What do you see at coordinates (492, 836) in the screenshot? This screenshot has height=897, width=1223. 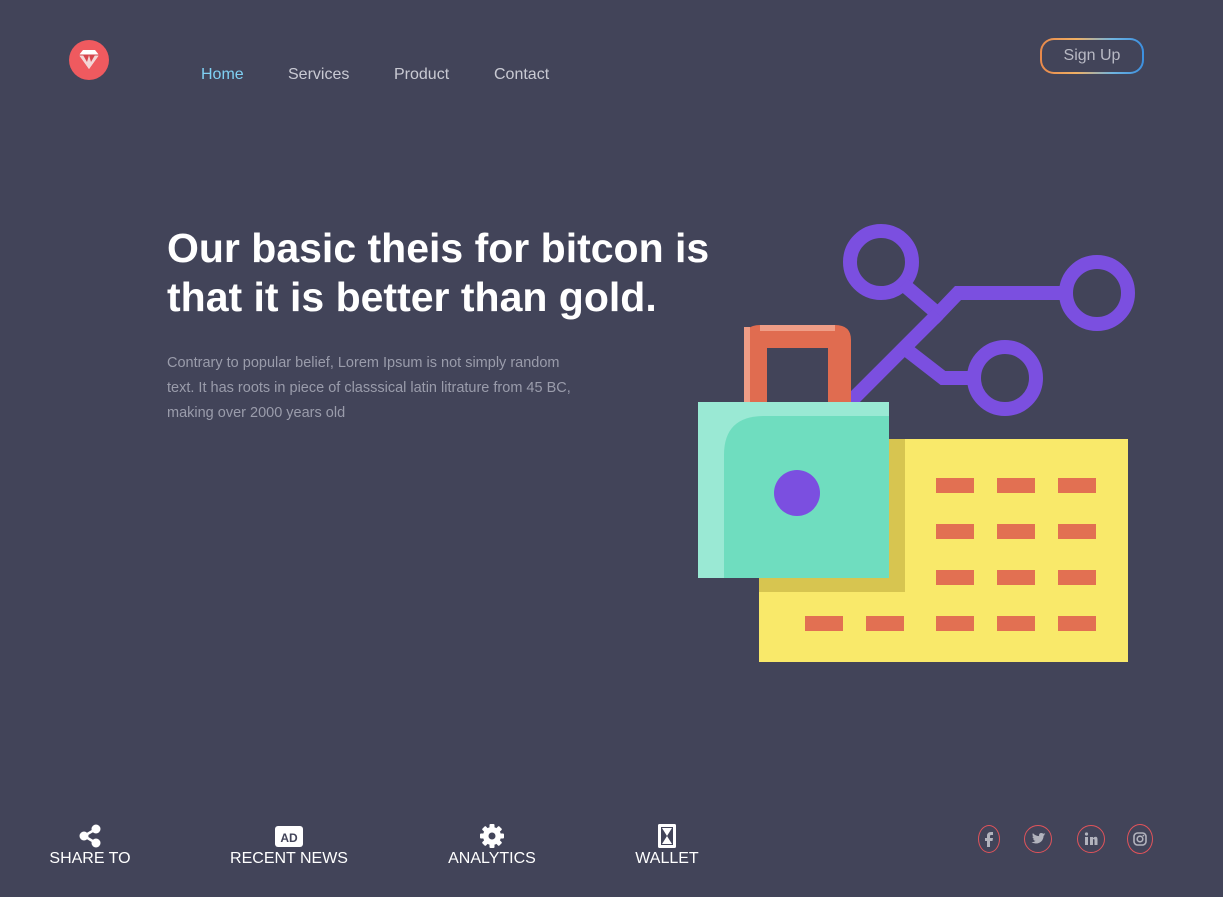 I see `gear-icon` at bounding box center [492, 836].